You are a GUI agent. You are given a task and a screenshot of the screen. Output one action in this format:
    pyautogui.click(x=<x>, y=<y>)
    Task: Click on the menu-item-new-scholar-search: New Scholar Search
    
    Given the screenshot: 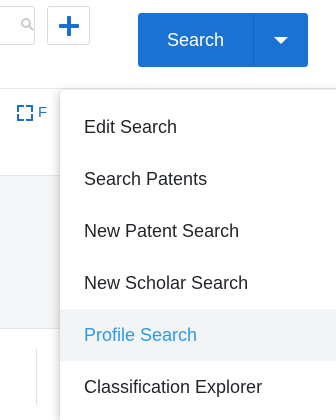 What is the action you would take?
    pyautogui.click(x=198, y=283)
    